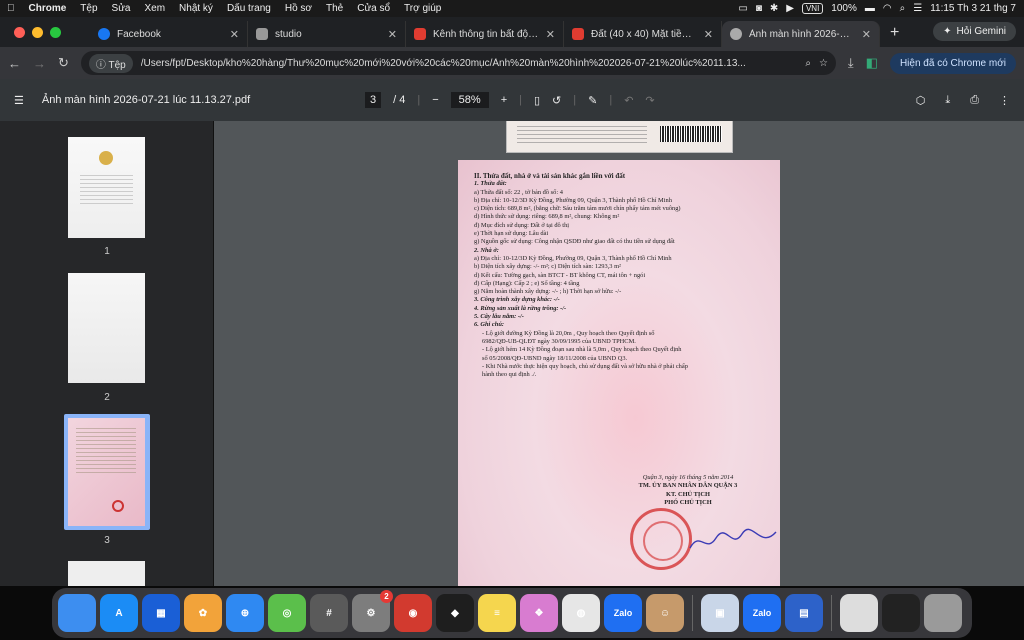 The width and height of the screenshot is (1024, 640). Describe the element at coordinates (804, 613) in the screenshot. I see `screenshot-app-icon: ▤` at that location.